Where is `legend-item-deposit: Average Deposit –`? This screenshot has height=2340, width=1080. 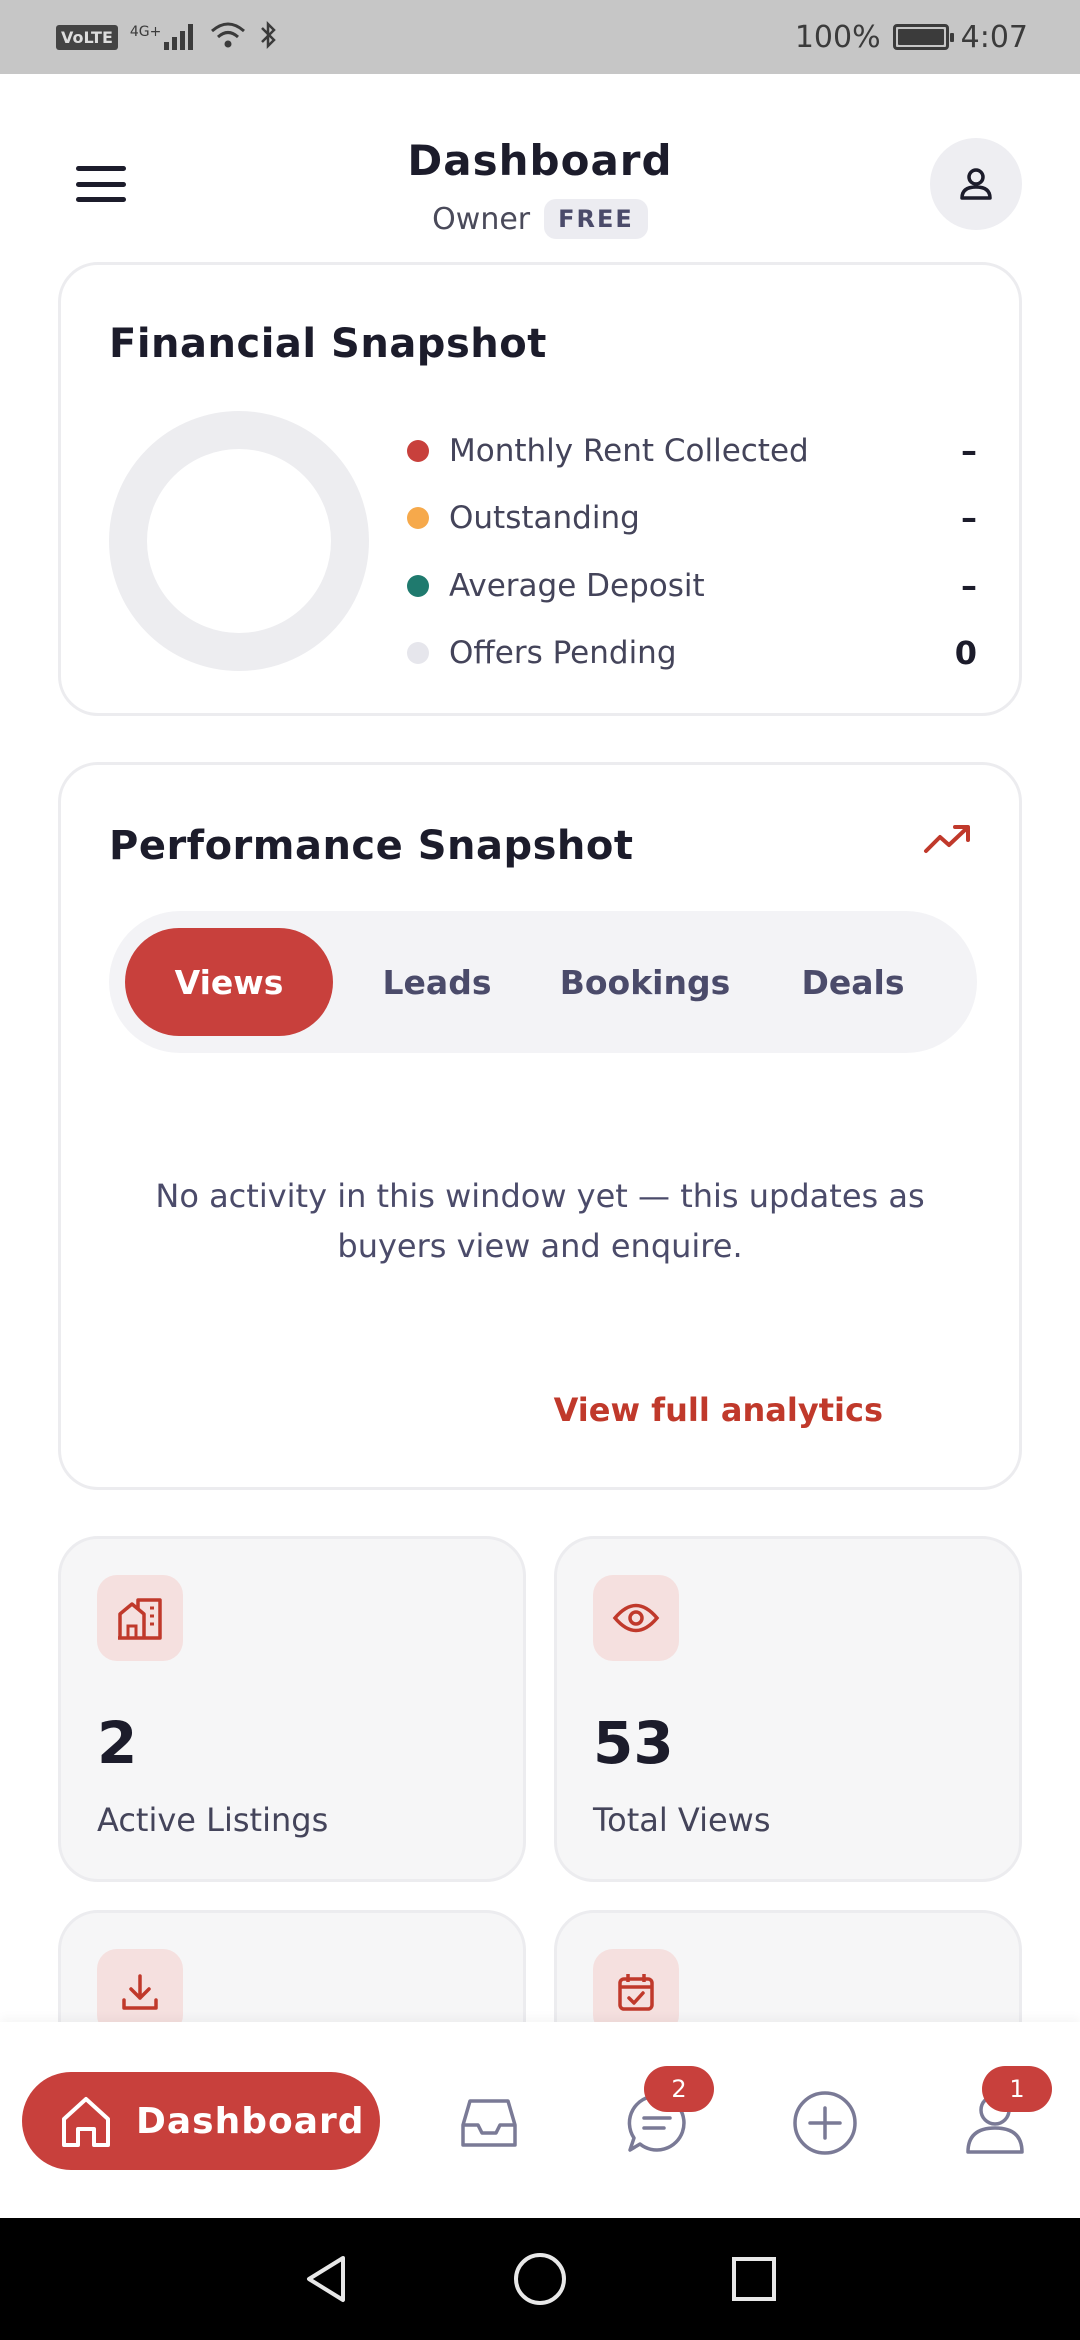
legend-item-deposit: Average Deposit – is located at coordinates (692, 586).